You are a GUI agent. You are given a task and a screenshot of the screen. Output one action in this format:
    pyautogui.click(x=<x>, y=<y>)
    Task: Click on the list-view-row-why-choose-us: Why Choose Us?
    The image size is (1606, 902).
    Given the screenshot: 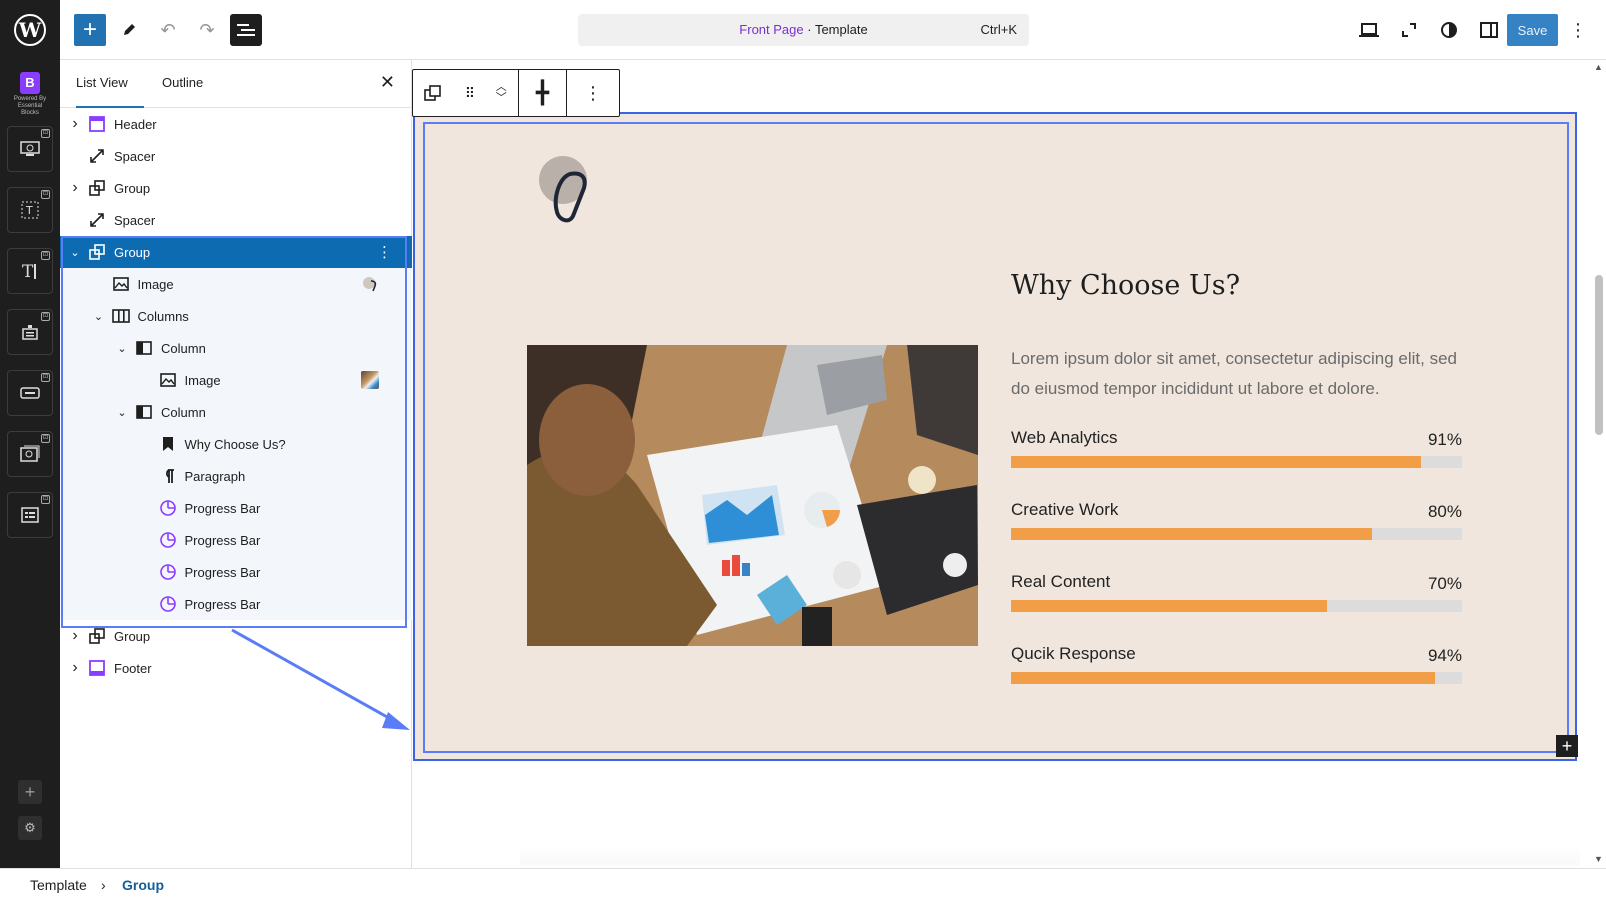 What is the action you would take?
    pyautogui.click(x=236, y=444)
    